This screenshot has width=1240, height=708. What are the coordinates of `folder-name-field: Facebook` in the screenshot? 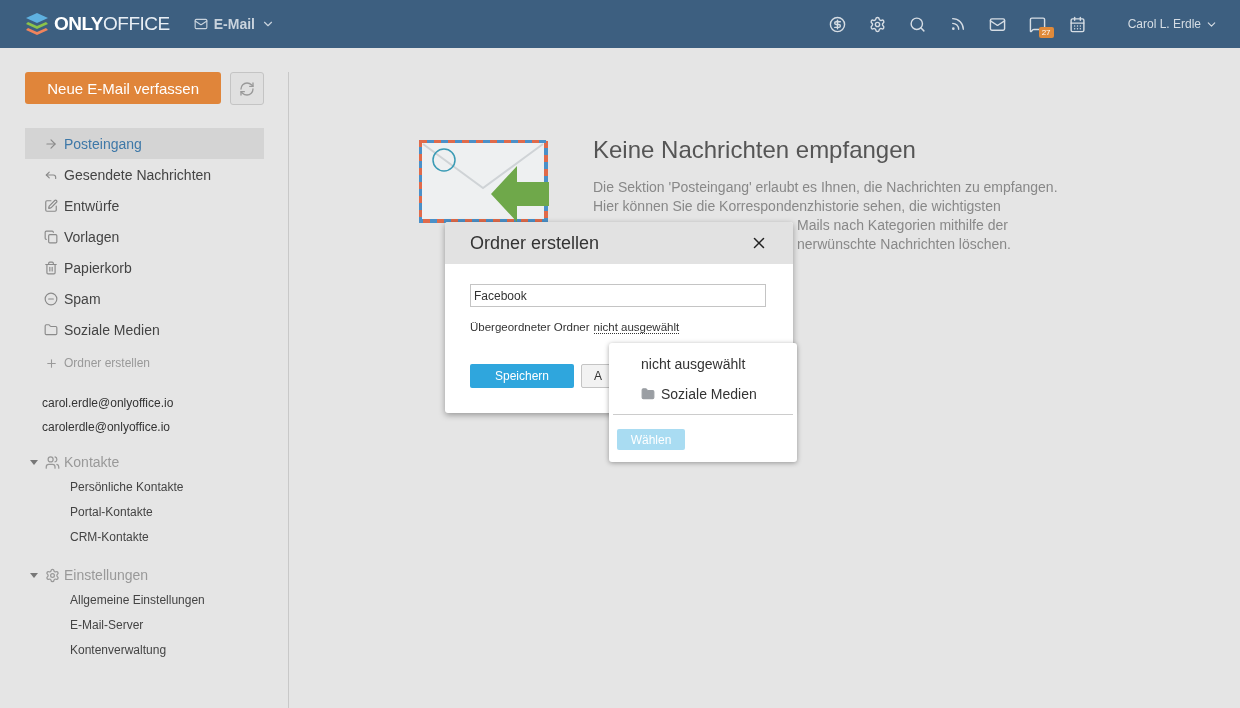 It's located at (618, 295).